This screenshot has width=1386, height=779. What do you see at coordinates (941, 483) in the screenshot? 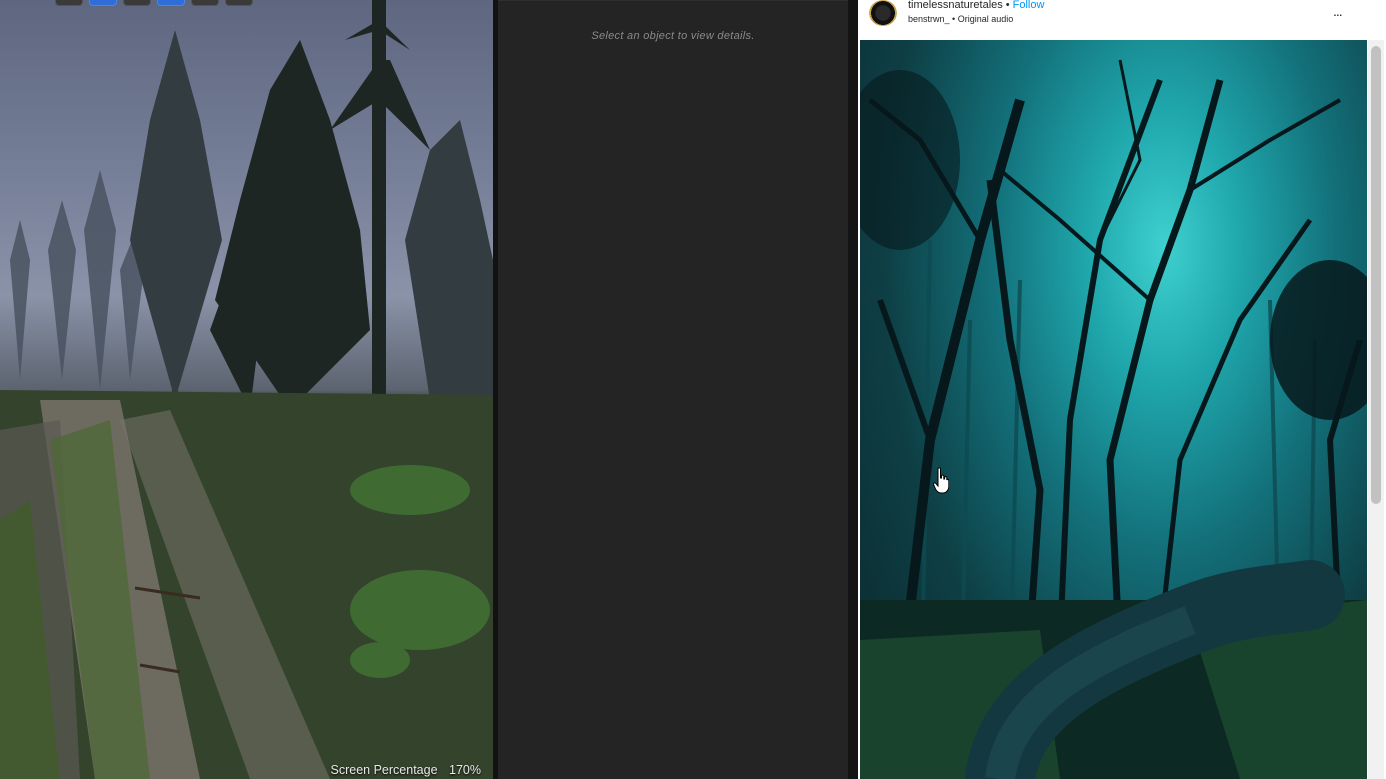
I see `hand-cursor-icon` at bounding box center [941, 483].